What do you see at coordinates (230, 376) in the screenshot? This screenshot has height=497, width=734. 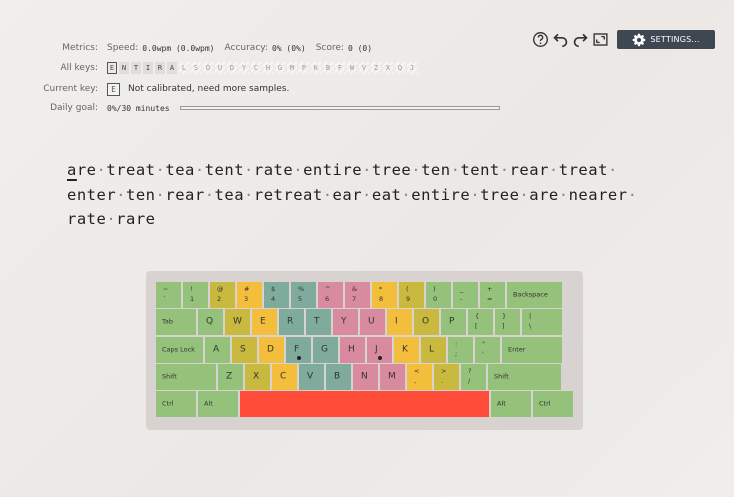 I see `key-z: Z` at bounding box center [230, 376].